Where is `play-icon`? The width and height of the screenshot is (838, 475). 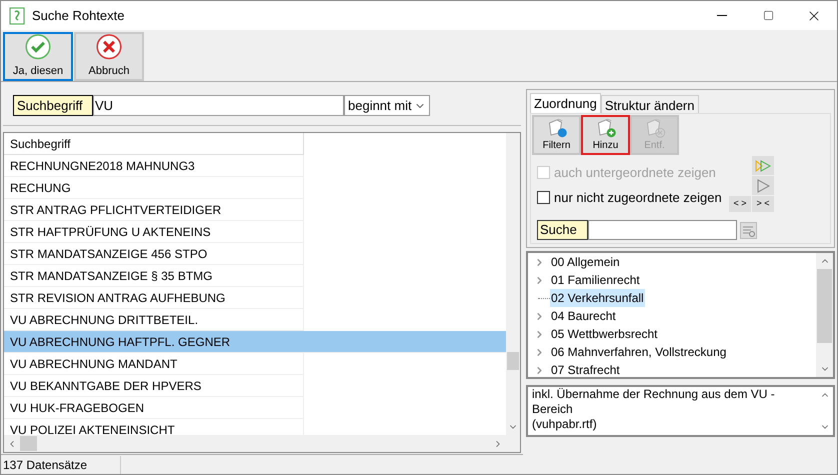 play-icon is located at coordinates (763, 185).